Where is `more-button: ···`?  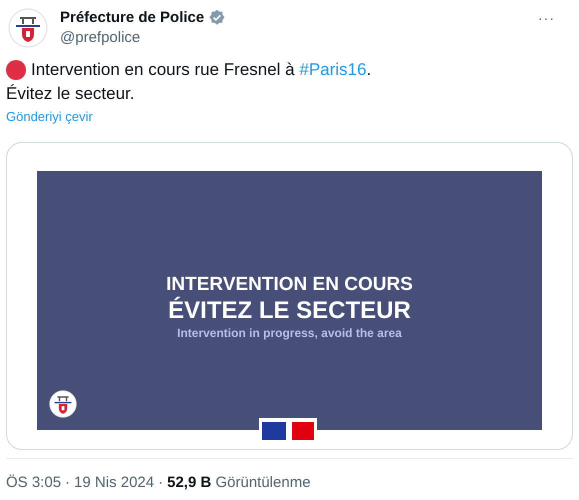 more-button: ··· is located at coordinates (546, 18).